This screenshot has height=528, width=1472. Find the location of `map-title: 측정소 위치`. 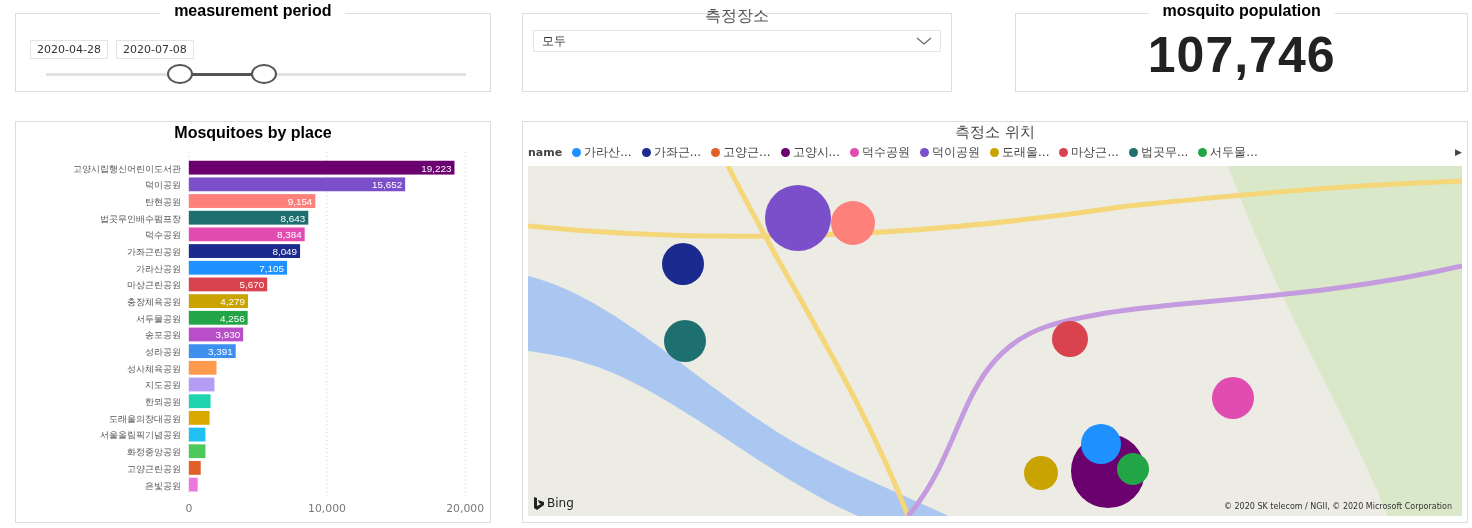

map-title: 측정소 위치 is located at coordinates (995, 132).